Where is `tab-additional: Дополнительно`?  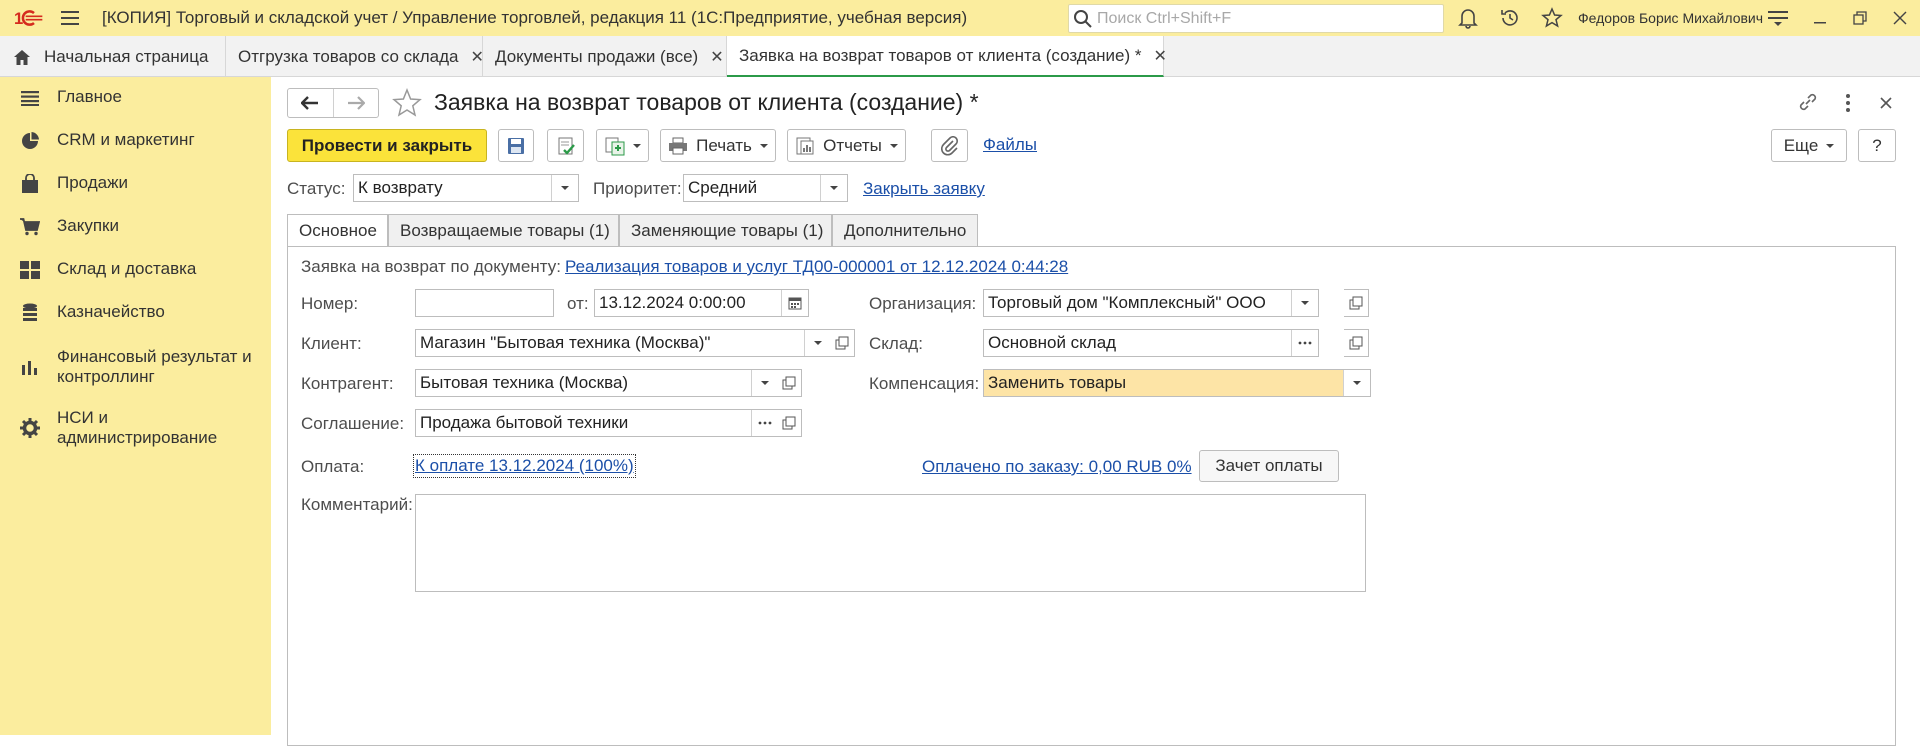
tab-additional: Дополнительно is located at coordinates (905, 230).